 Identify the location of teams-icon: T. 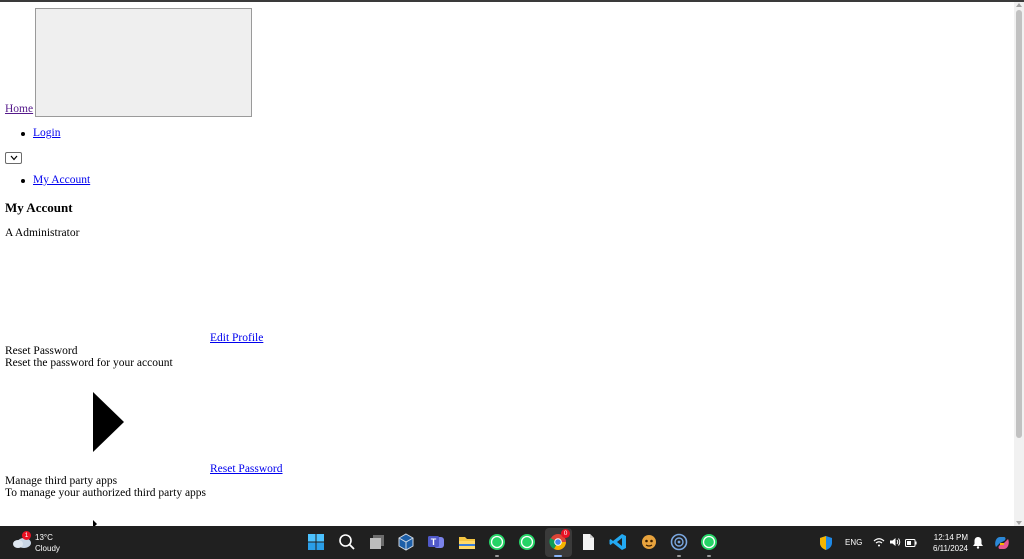
(436, 542).